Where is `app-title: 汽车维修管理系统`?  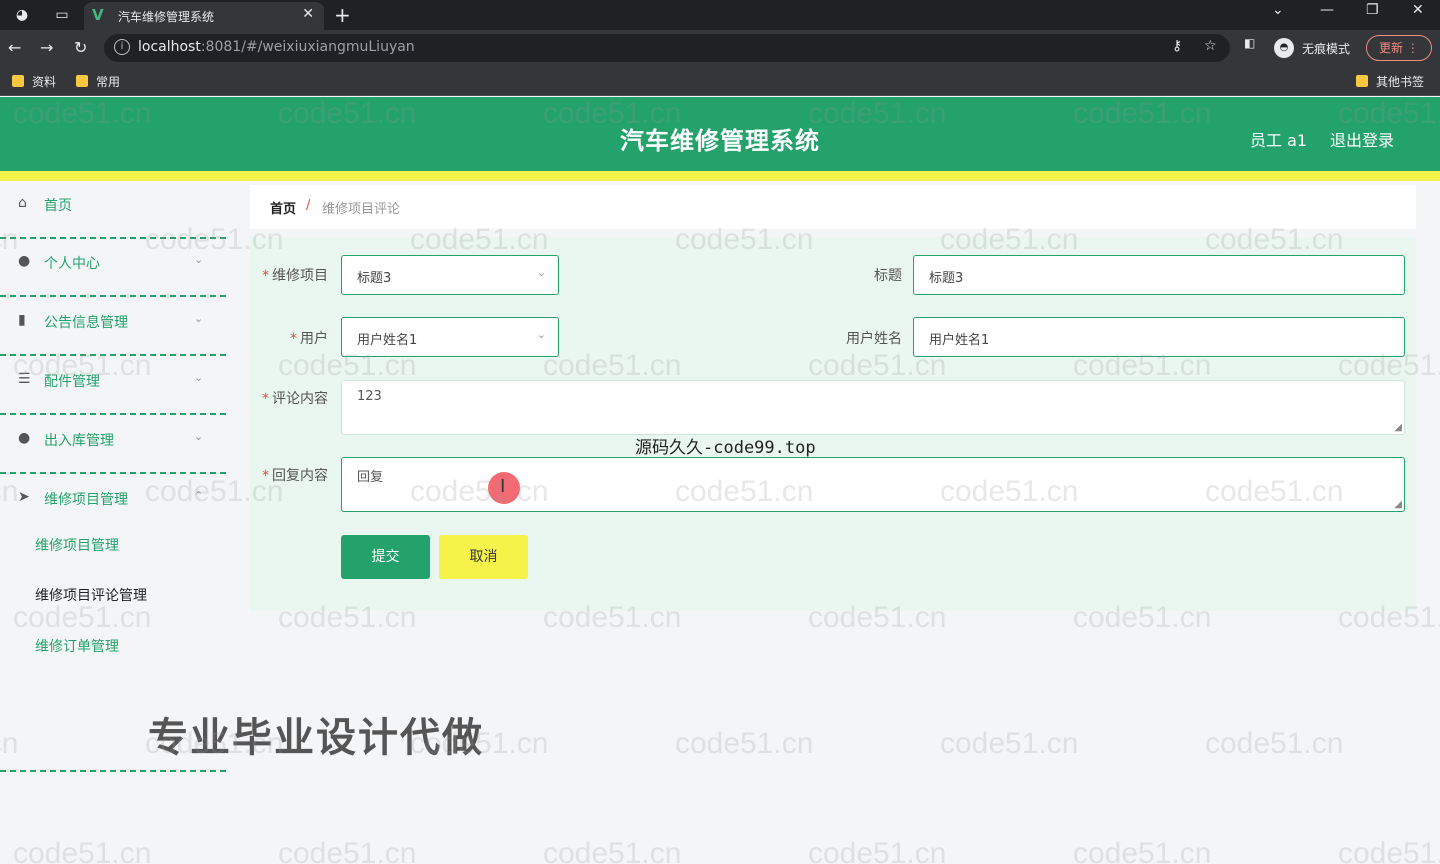 app-title: 汽车维修管理系统 is located at coordinates (720, 141).